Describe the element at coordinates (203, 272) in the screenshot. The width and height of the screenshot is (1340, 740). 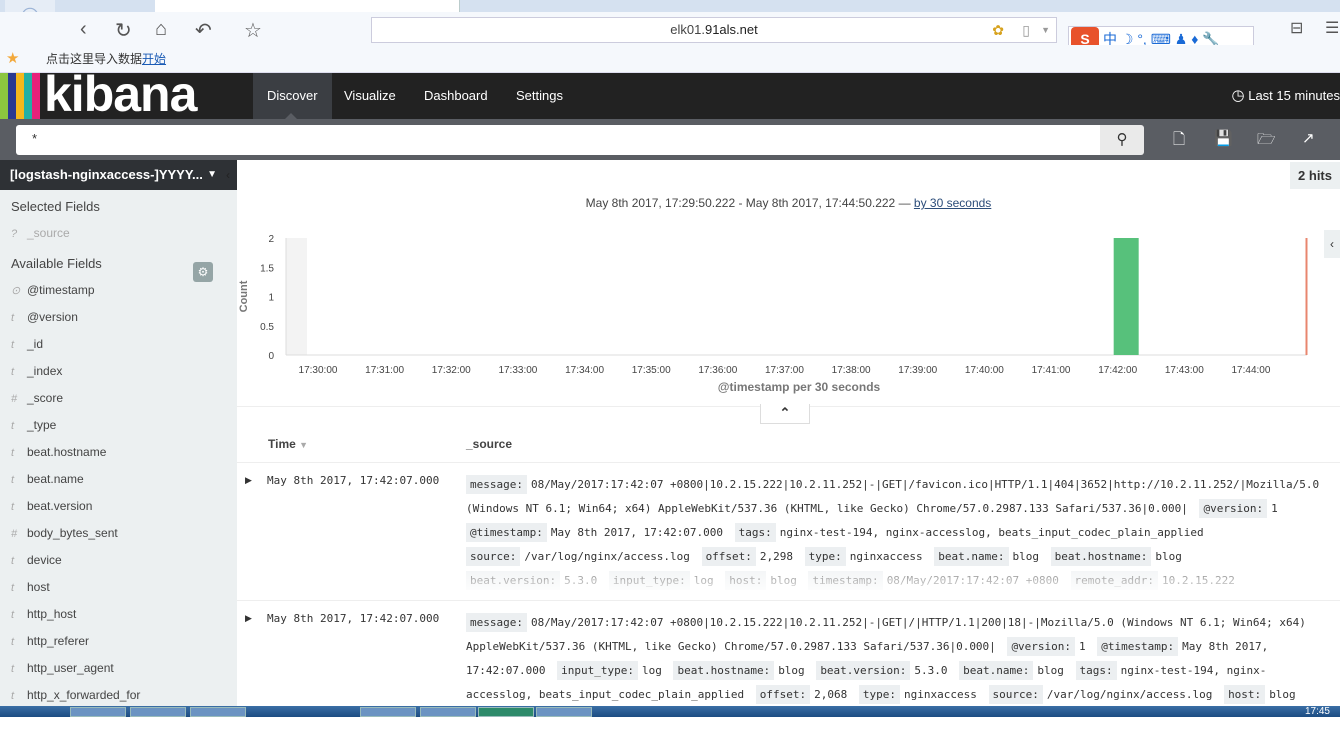
I see `gear-icon: ⚙` at that location.